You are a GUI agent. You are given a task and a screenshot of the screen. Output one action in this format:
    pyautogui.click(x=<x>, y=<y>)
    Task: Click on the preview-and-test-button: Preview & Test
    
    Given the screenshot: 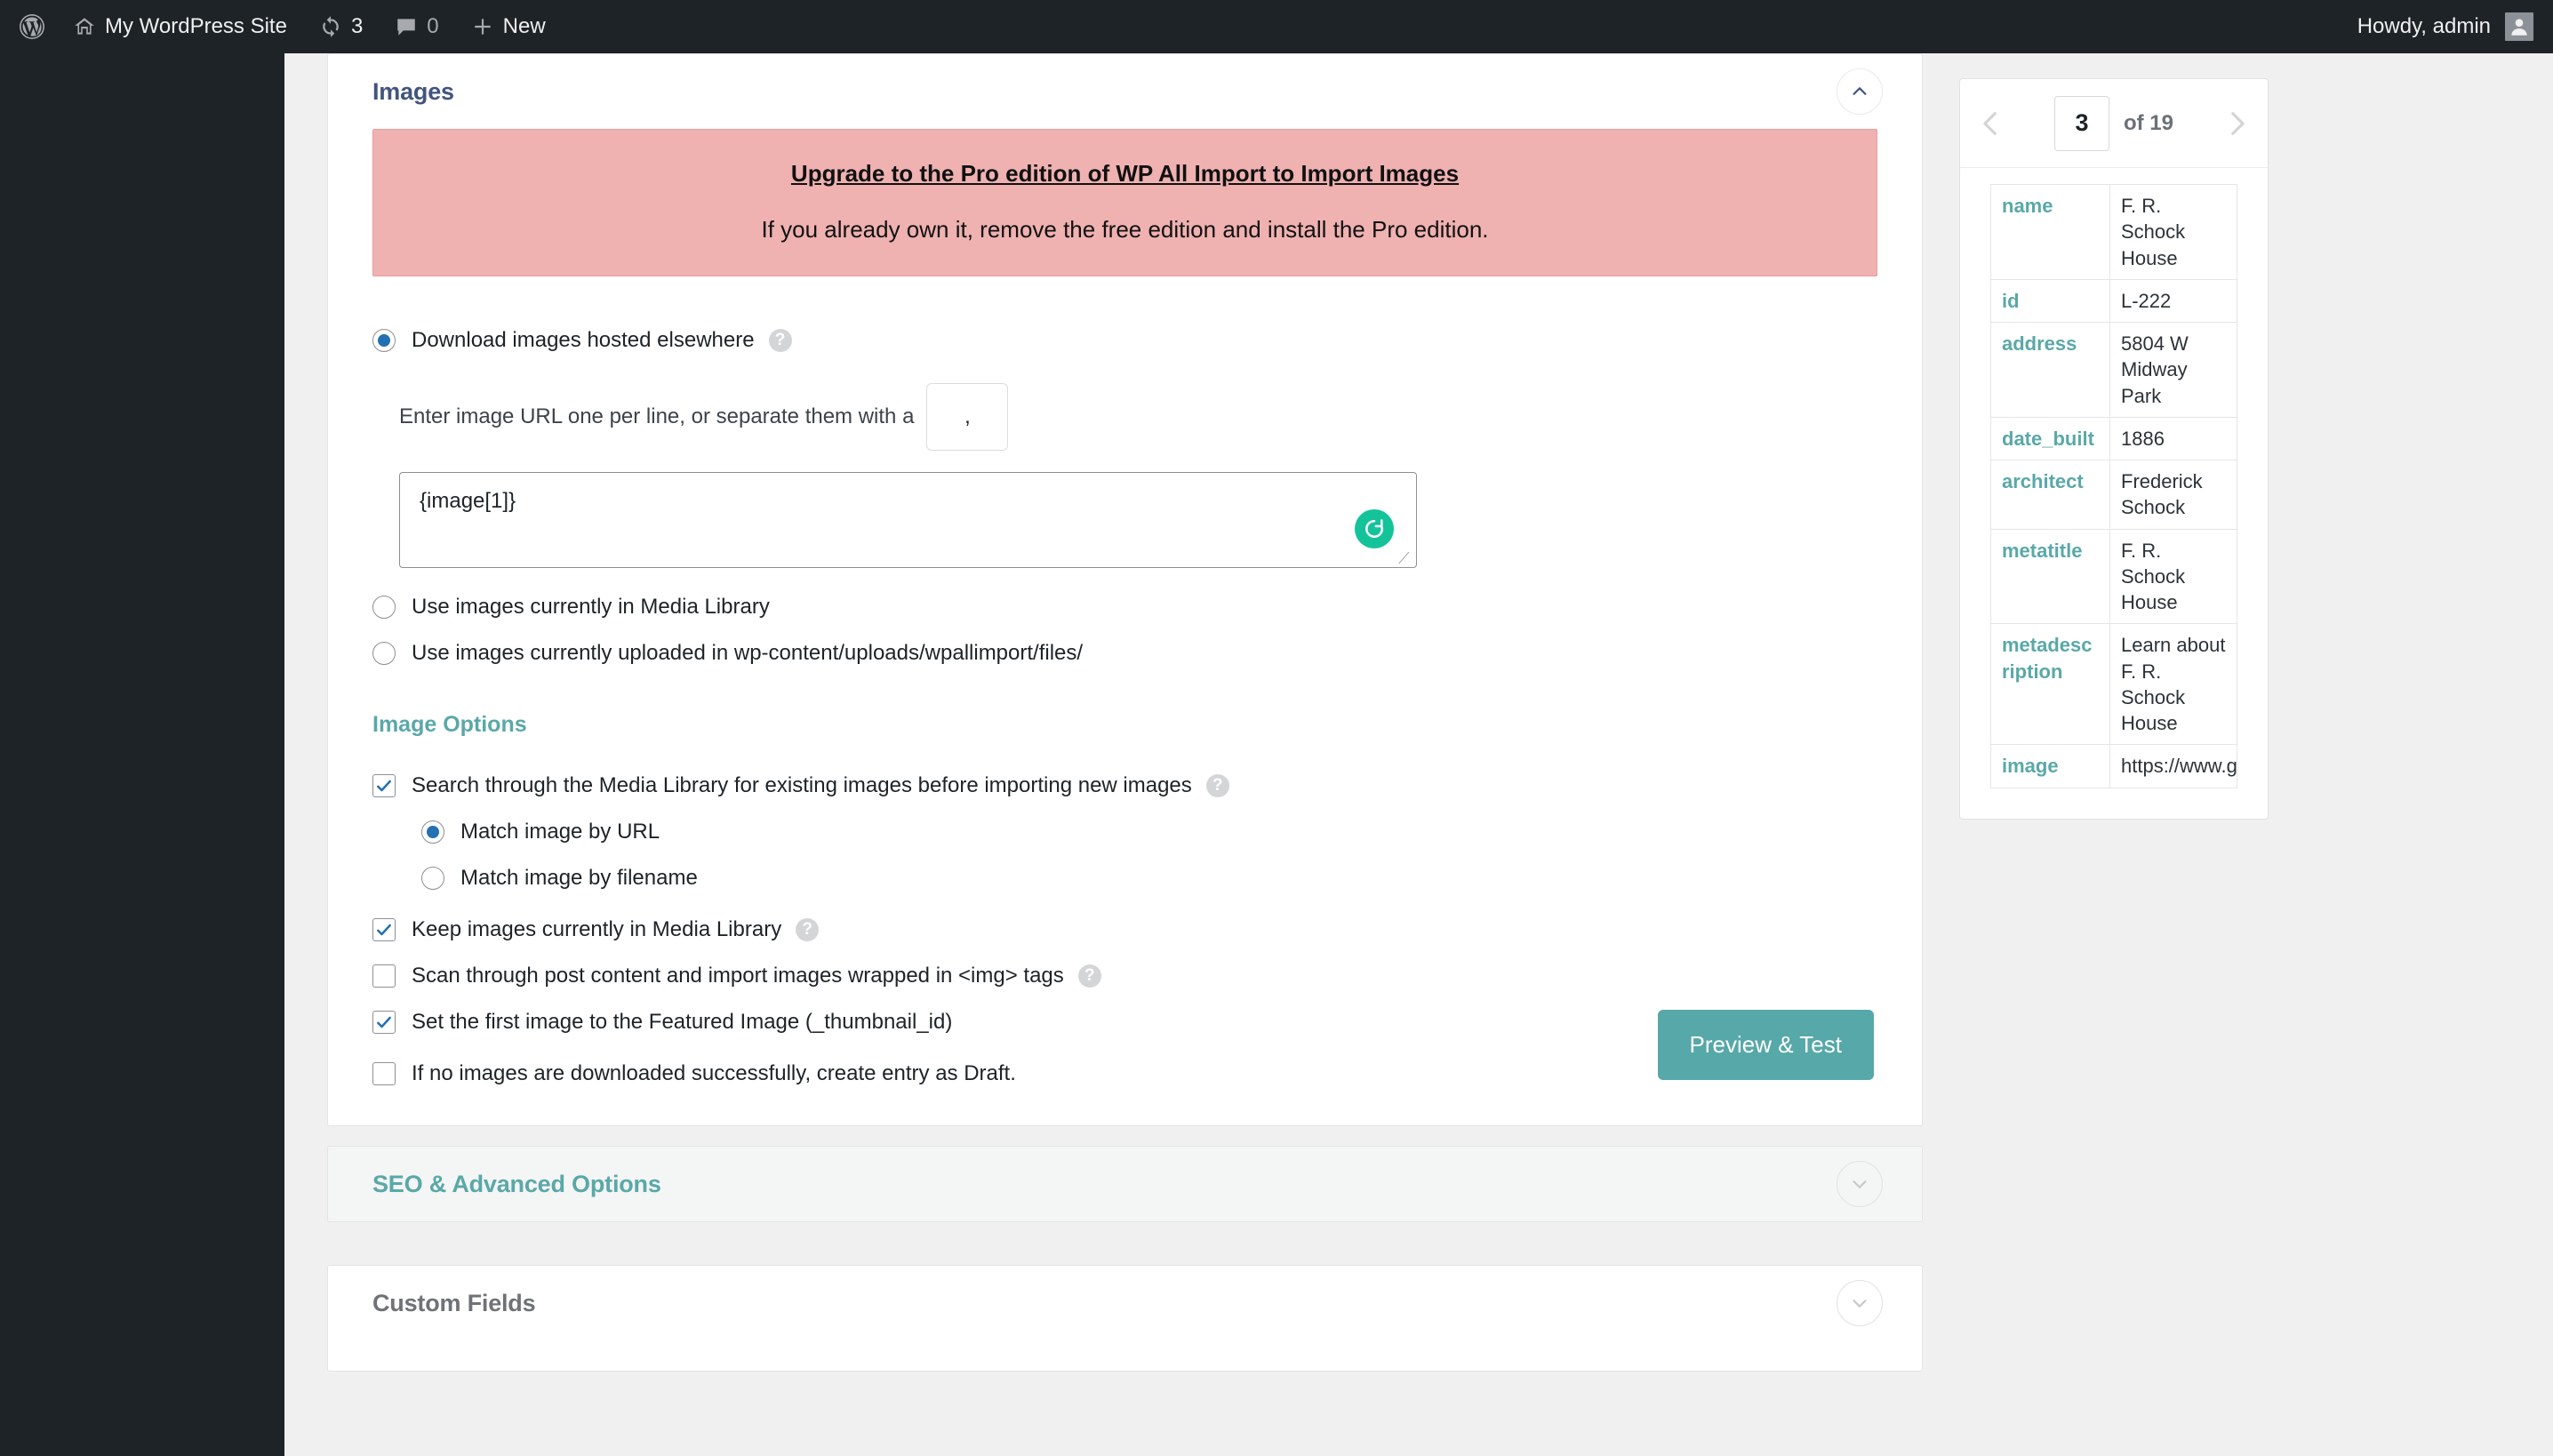 What is the action you would take?
    pyautogui.click(x=1765, y=1045)
    